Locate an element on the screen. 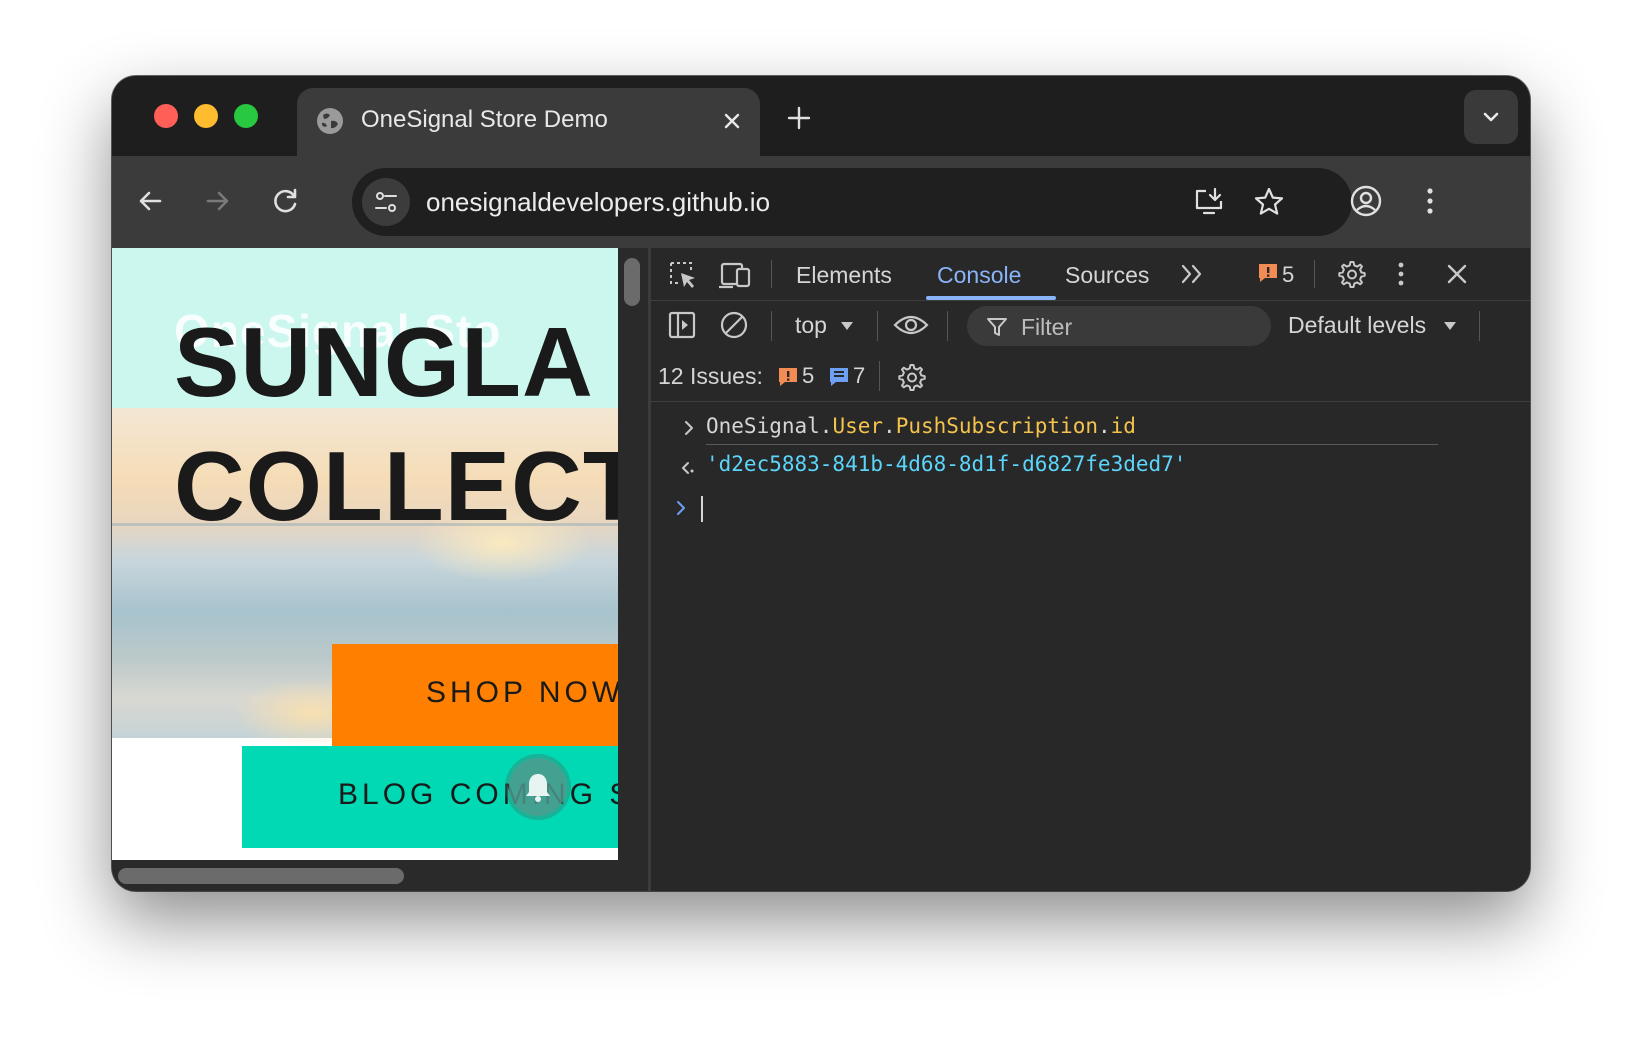 This screenshot has height=1038, width=1642. error-count: 5 is located at coordinates (1288, 275).